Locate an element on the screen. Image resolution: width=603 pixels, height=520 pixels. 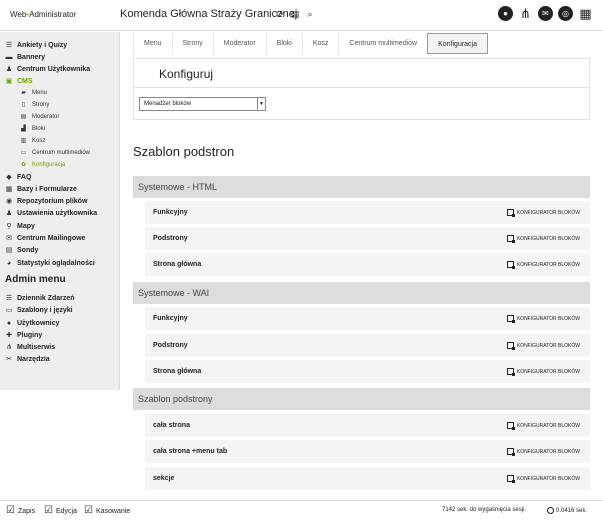
sidebar-sub-centrum-multimediow: ▭ Centrum multimediów is located at coordinates (55, 153).